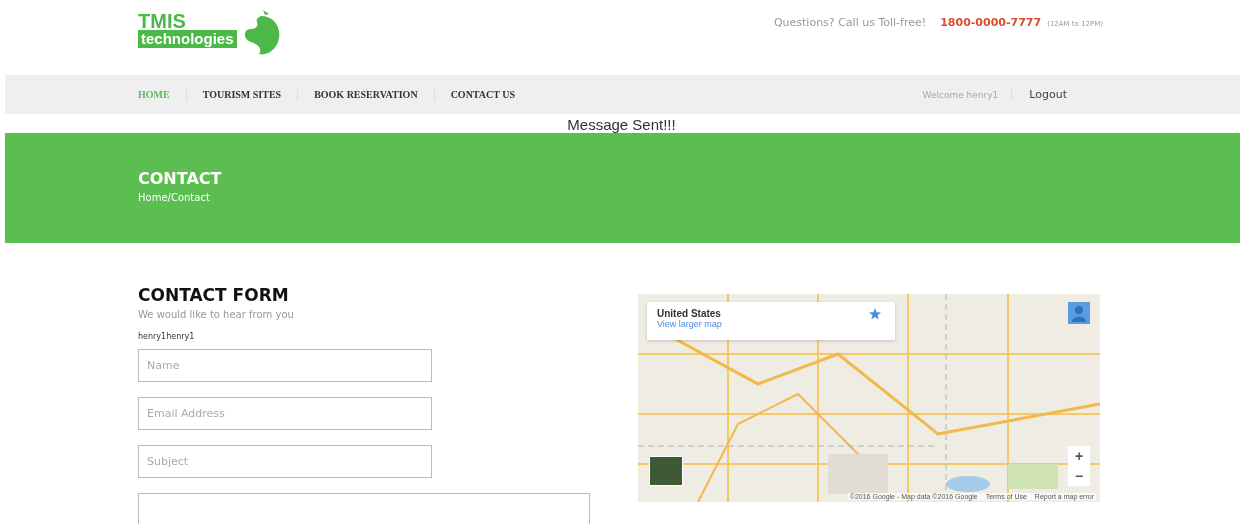 The image size is (1243, 524). What do you see at coordinates (216, 314) in the screenshot?
I see `form-subtitle: We would like to hear from you` at bounding box center [216, 314].